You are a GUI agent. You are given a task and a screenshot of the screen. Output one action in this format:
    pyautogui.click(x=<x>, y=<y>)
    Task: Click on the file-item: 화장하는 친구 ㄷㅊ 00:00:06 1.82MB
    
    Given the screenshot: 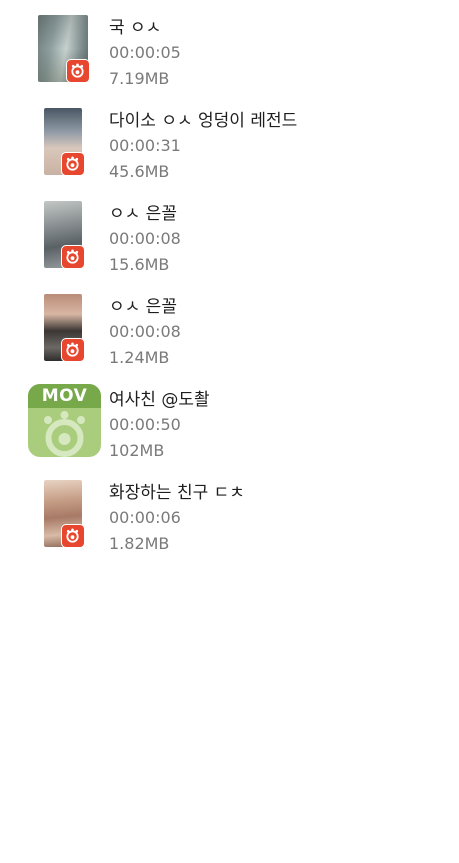 What is the action you would take?
    pyautogui.click(x=229, y=515)
    